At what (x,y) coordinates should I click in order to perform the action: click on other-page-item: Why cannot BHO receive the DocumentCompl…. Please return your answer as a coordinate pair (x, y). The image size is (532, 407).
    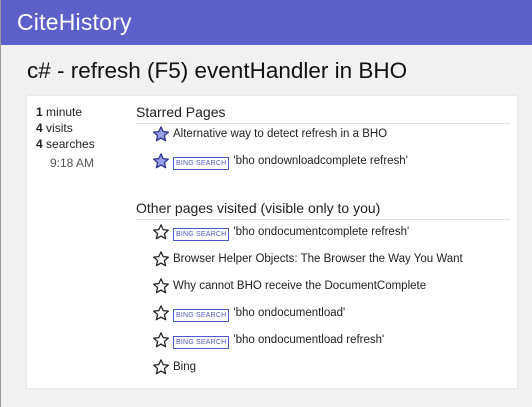
    Looking at the image, I should click on (289, 286).